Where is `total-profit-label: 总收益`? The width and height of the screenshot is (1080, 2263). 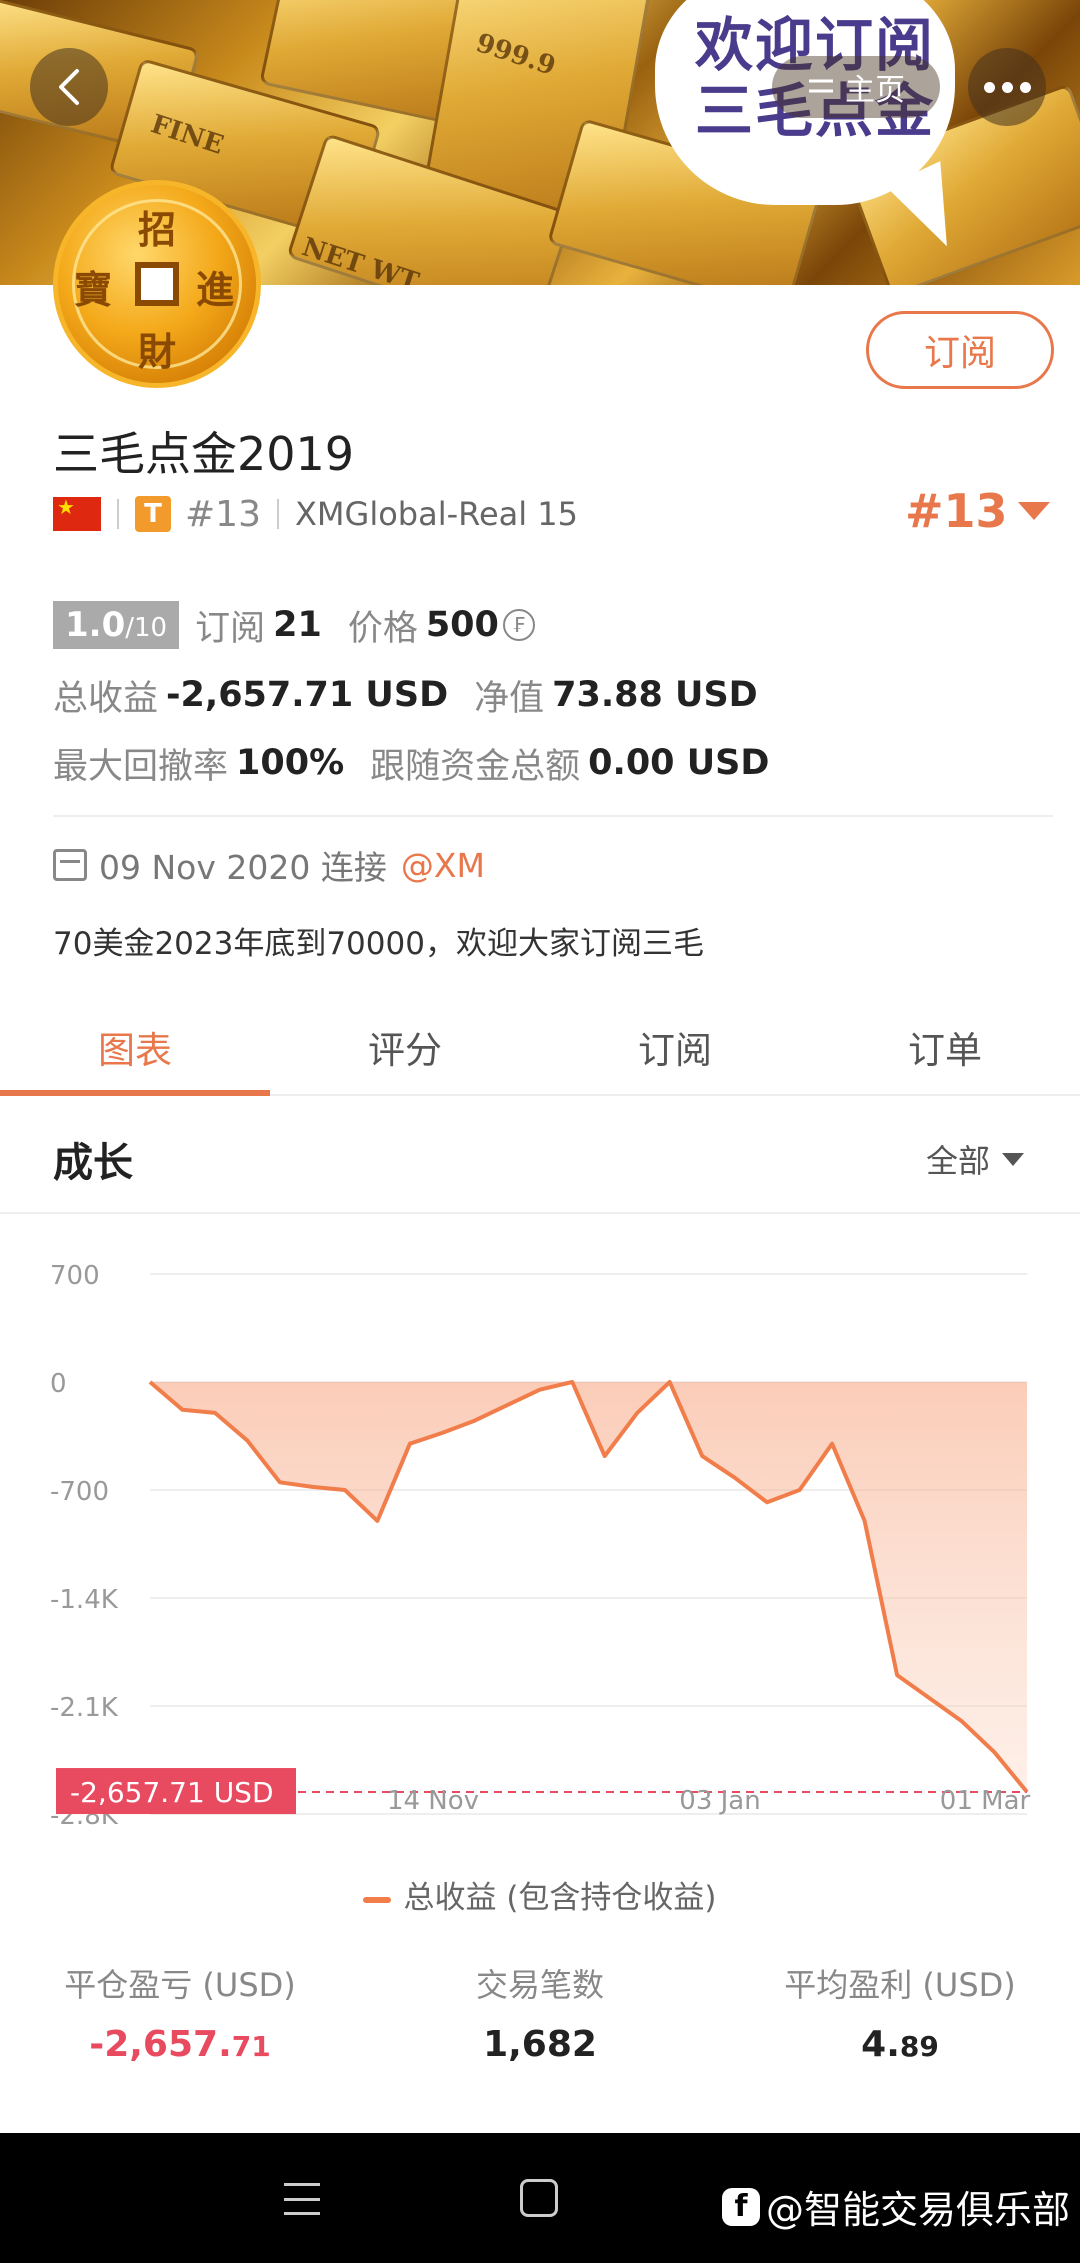
total-profit-label: 总收益 is located at coordinates (106, 698).